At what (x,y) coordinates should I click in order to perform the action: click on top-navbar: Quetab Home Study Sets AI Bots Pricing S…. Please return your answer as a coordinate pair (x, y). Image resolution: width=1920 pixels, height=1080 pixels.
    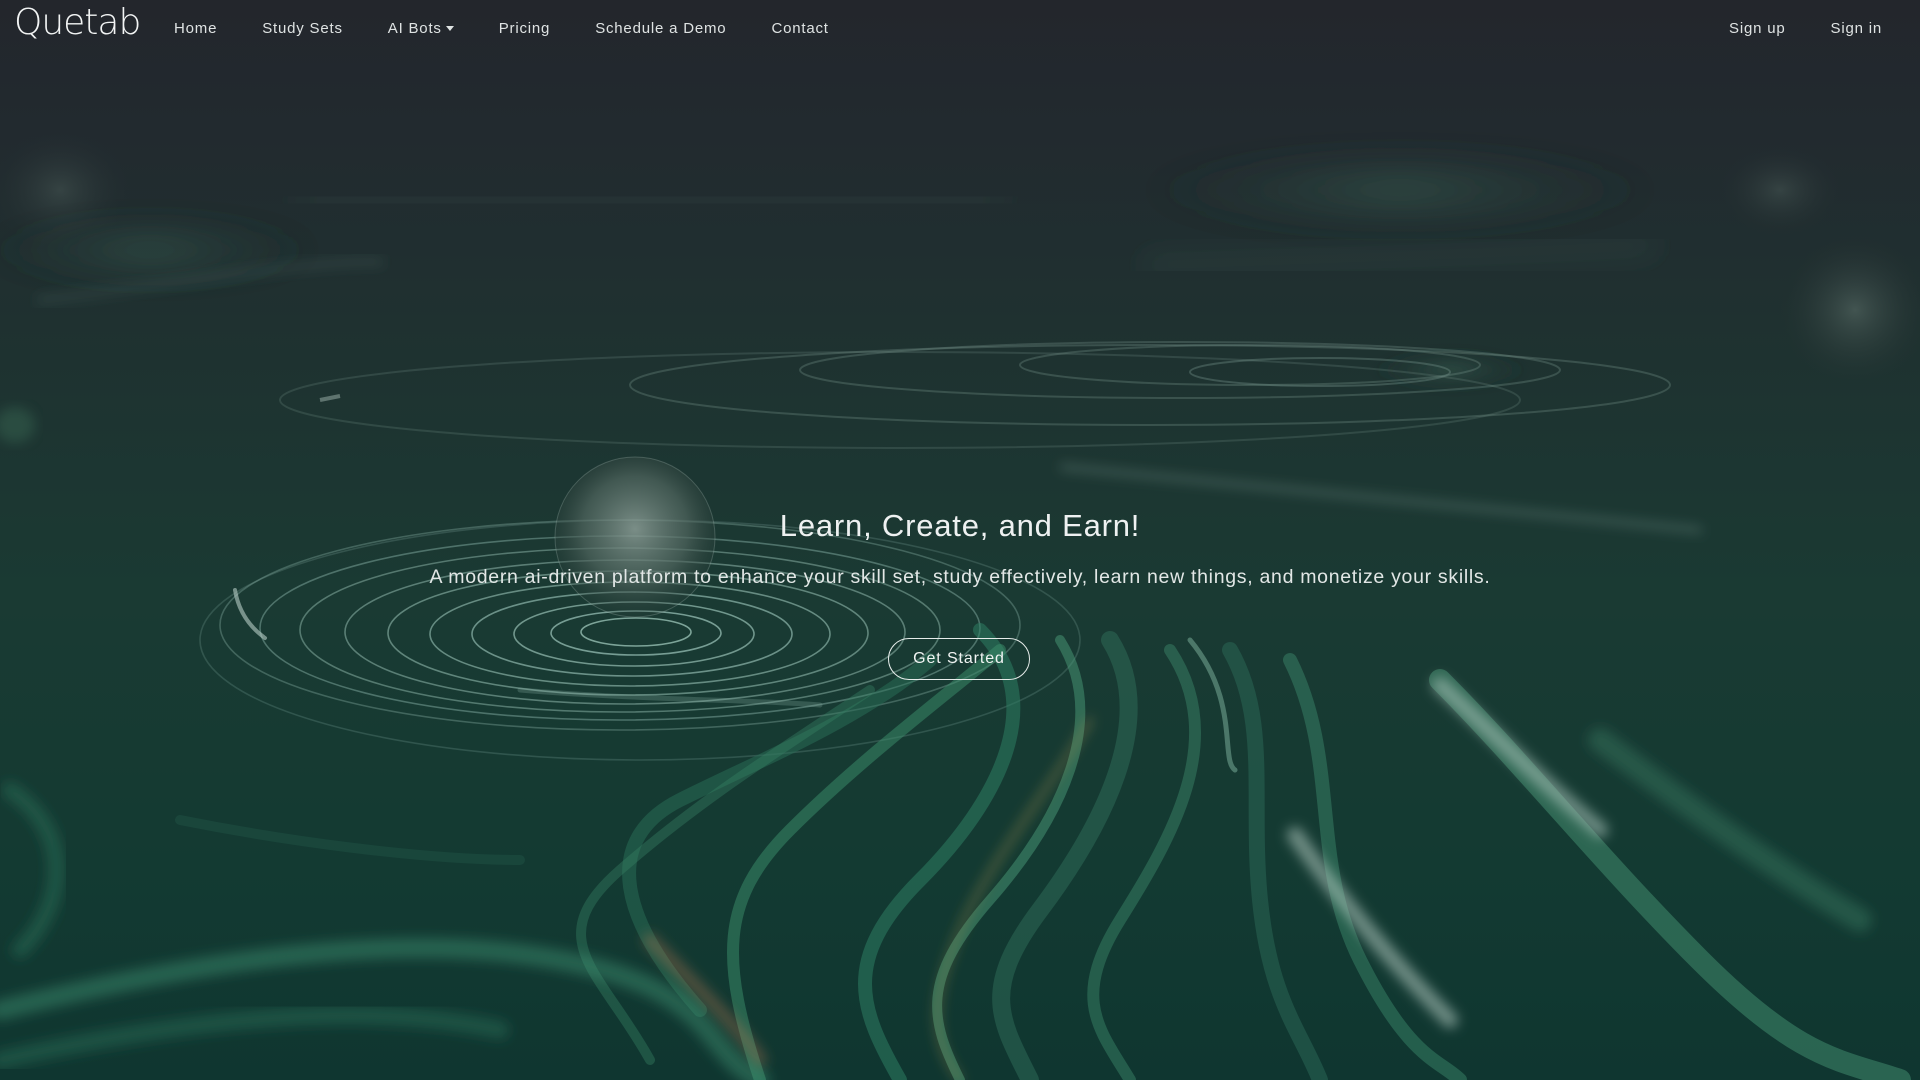
    Looking at the image, I should click on (960, 28).